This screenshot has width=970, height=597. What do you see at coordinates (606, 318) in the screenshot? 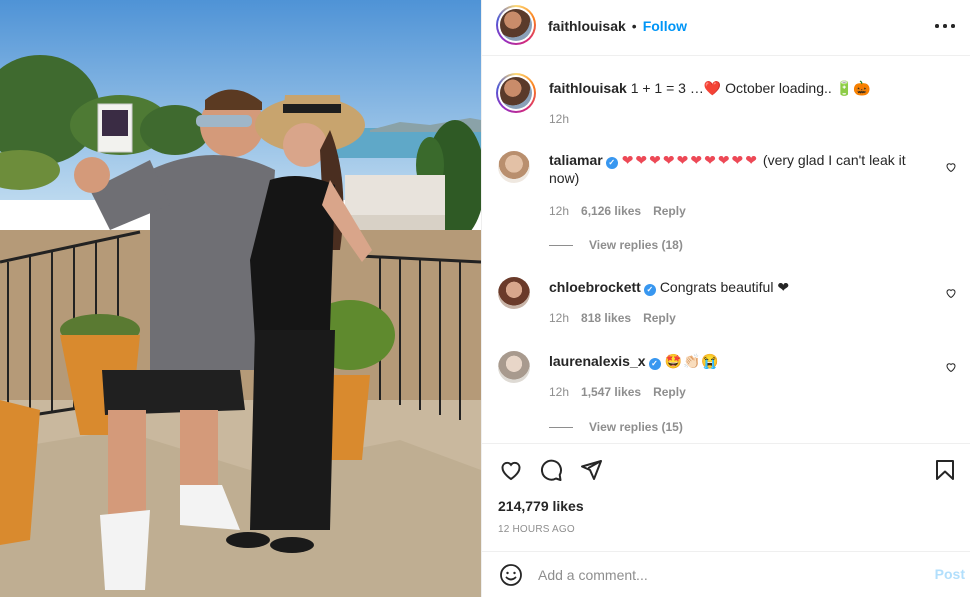
I see `comment-likes: 818 likes` at bounding box center [606, 318].